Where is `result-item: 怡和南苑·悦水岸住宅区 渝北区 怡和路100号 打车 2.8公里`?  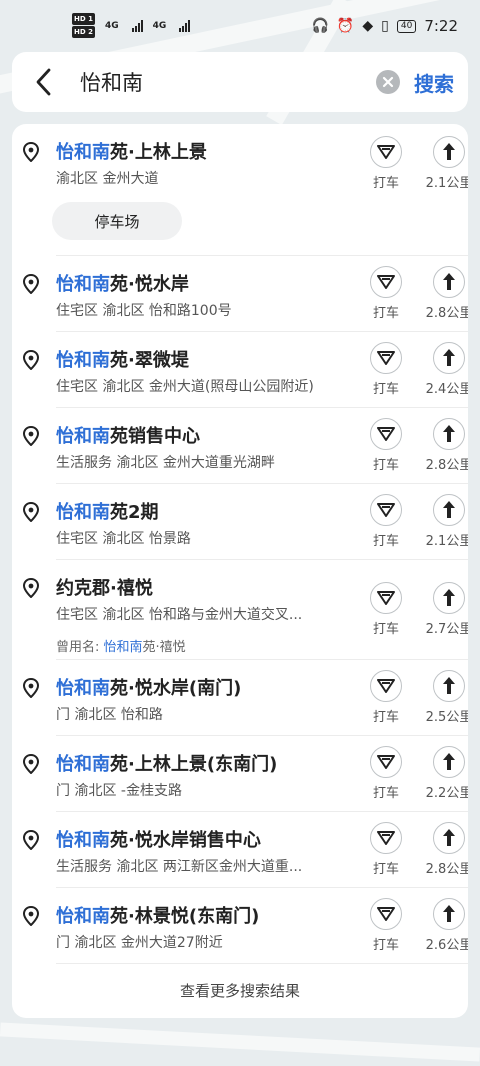
result-item: 怡和南苑·悦水岸住宅区 渝北区 怡和路100号 打车 2.8公里 is located at coordinates (245, 294).